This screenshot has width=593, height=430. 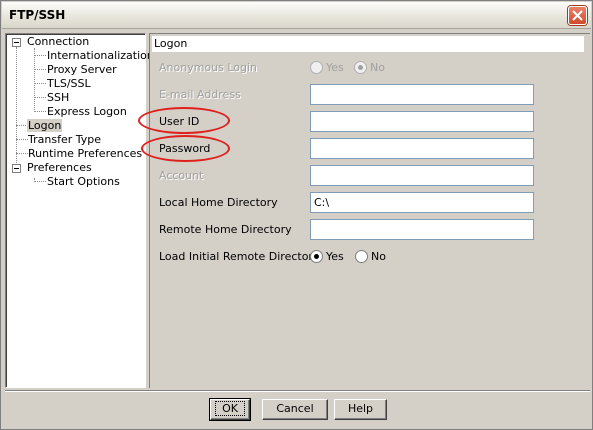 What do you see at coordinates (69, 84) in the screenshot?
I see `tree-item-tls-ssl: TLS/SSL` at bounding box center [69, 84].